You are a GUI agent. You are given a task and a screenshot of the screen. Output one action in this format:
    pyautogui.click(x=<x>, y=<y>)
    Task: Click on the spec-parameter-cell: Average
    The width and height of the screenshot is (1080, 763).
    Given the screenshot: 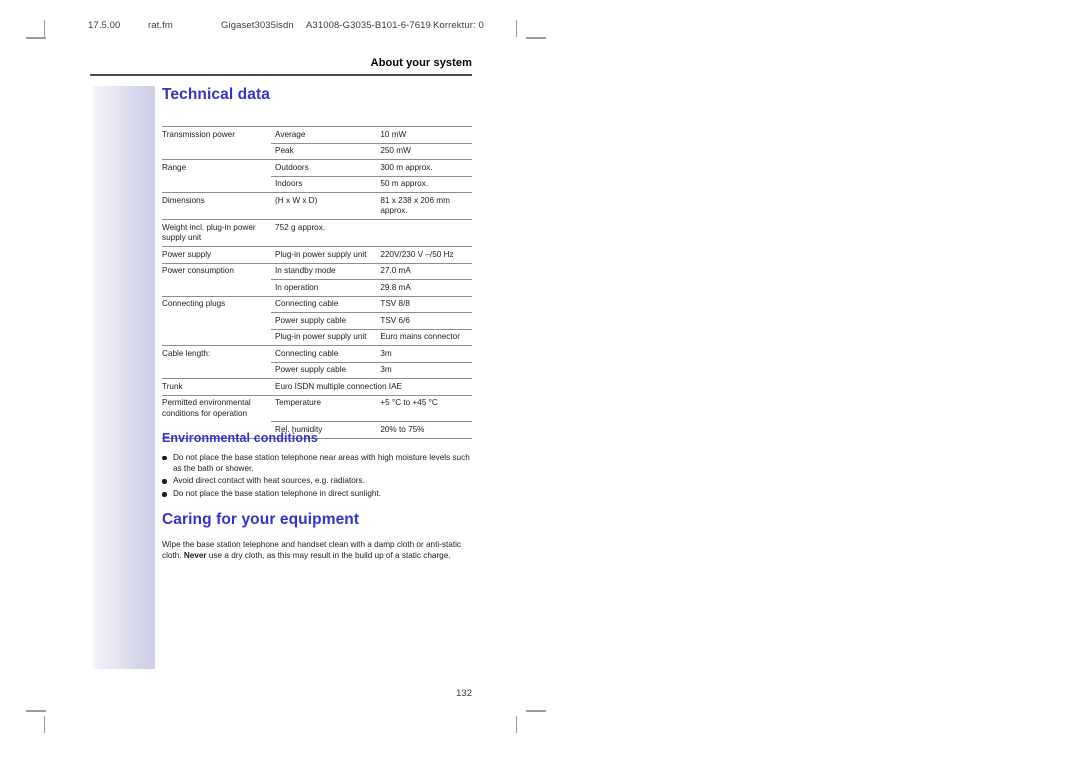 What is the action you would take?
    pyautogui.click(x=324, y=134)
    